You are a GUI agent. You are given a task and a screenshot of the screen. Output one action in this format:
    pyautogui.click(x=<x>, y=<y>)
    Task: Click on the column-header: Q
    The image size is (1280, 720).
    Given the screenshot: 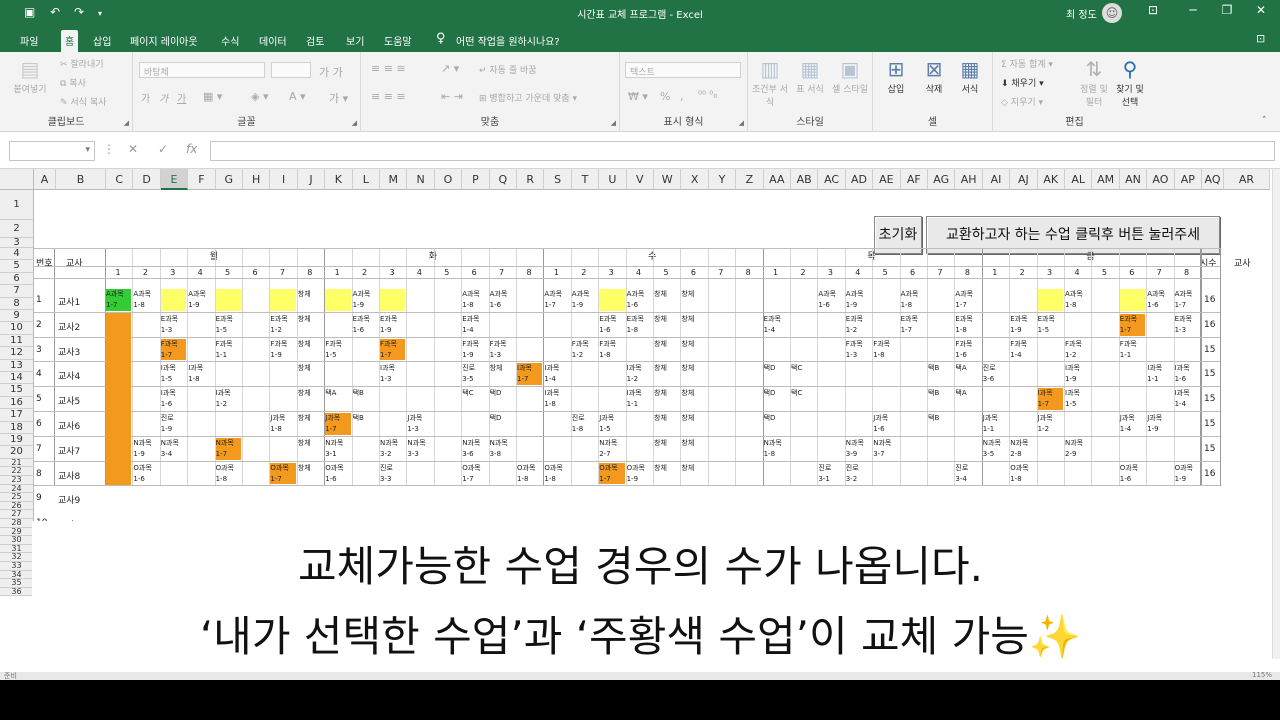 What is the action you would take?
    pyautogui.click(x=503, y=179)
    